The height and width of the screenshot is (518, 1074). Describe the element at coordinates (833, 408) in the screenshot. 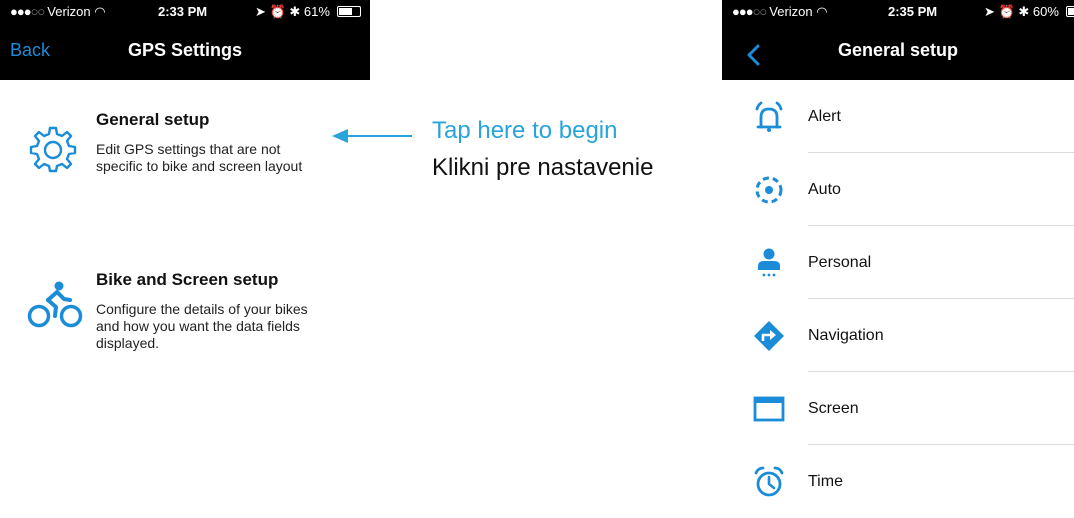

I see `menu-label-screen: Screen` at that location.